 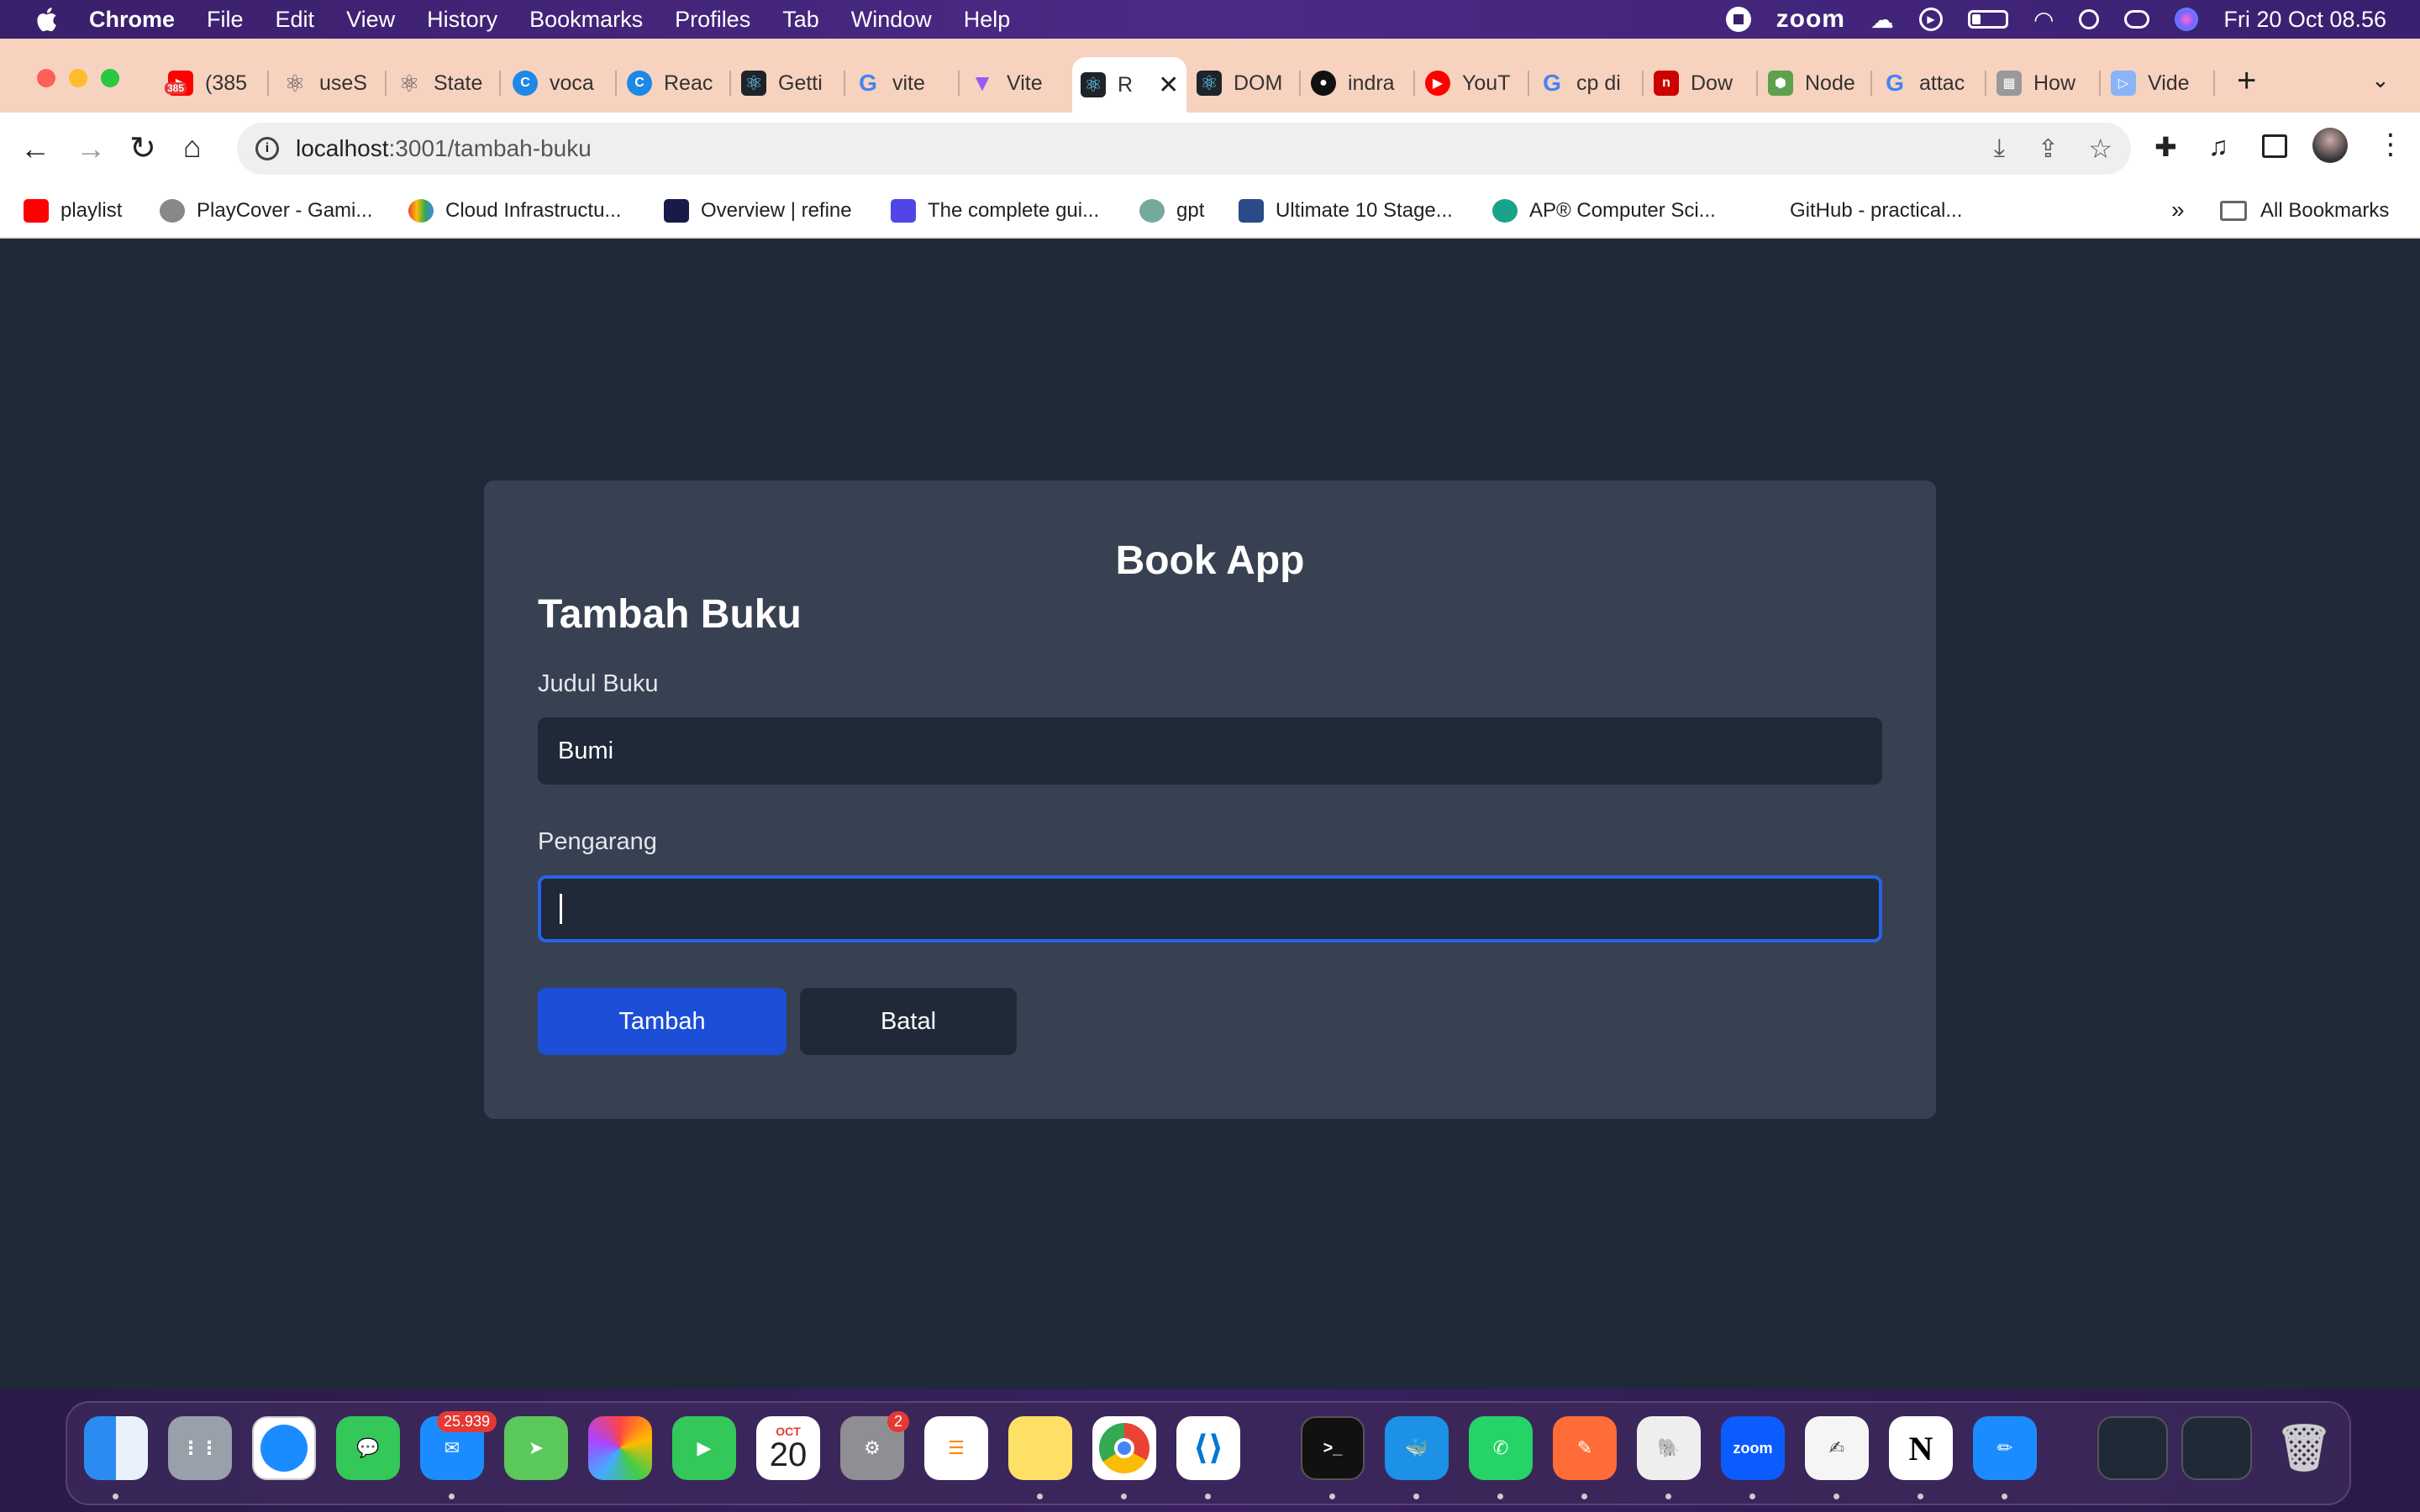 What do you see at coordinates (908, 1021) in the screenshot?
I see `cancel-button: Batal` at bounding box center [908, 1021].